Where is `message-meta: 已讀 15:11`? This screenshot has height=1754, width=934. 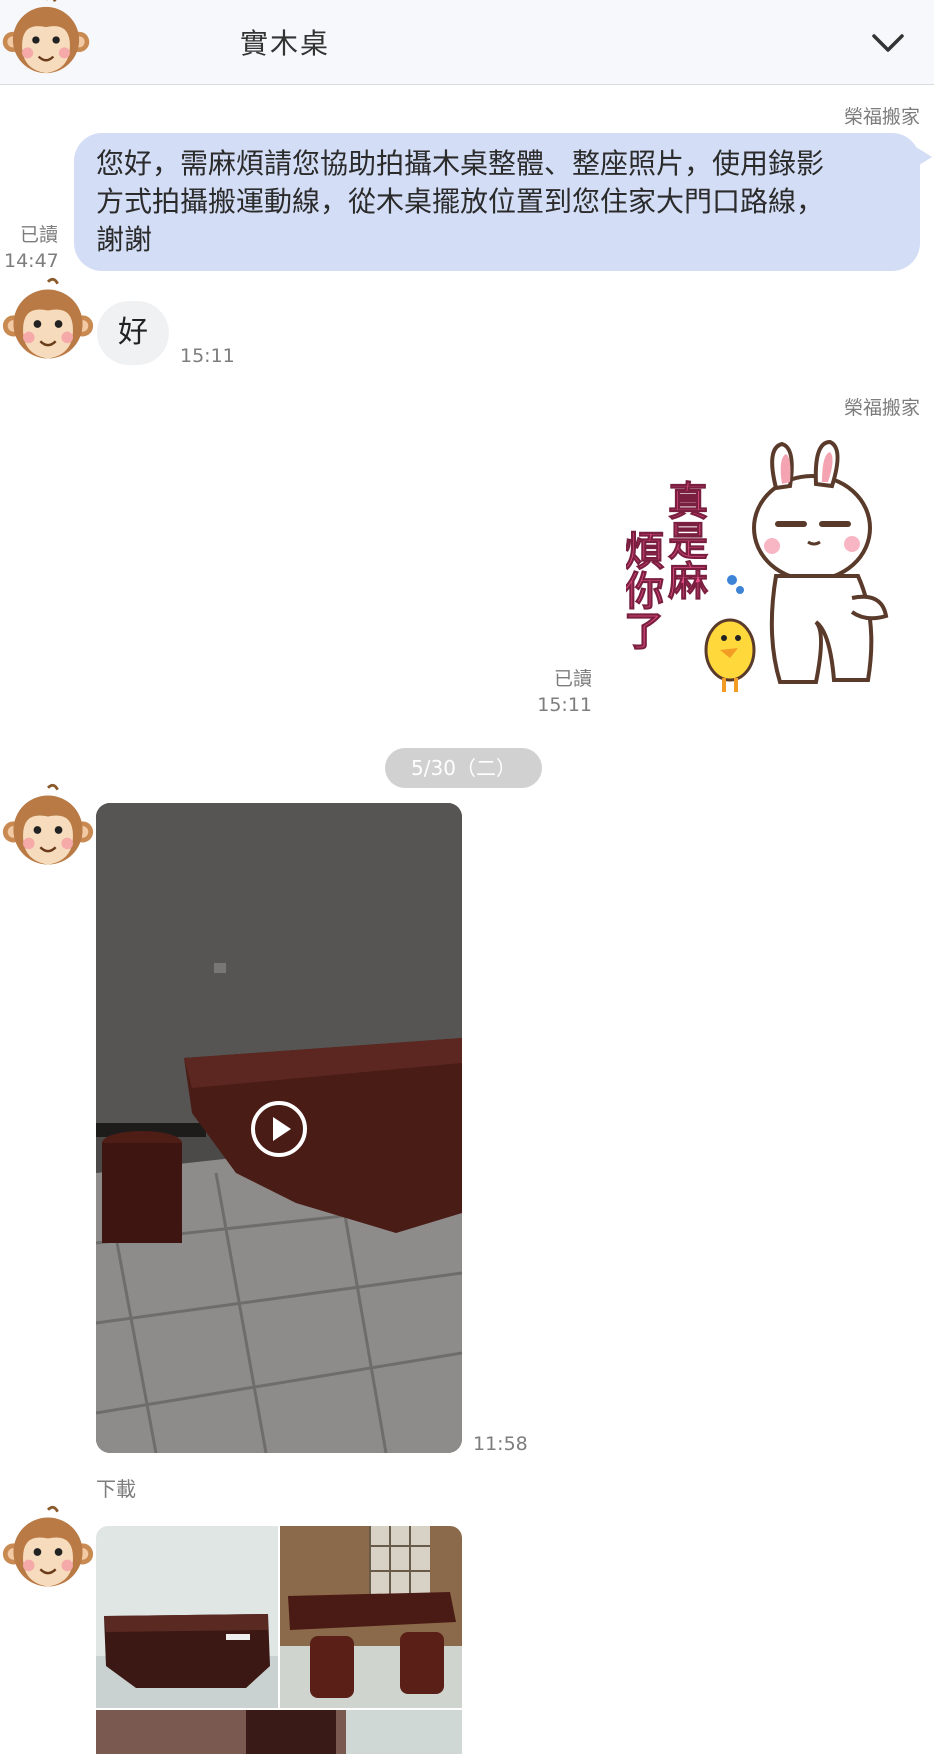
message-meta: 已讀 15:11 is located at coordinates (564, 692).